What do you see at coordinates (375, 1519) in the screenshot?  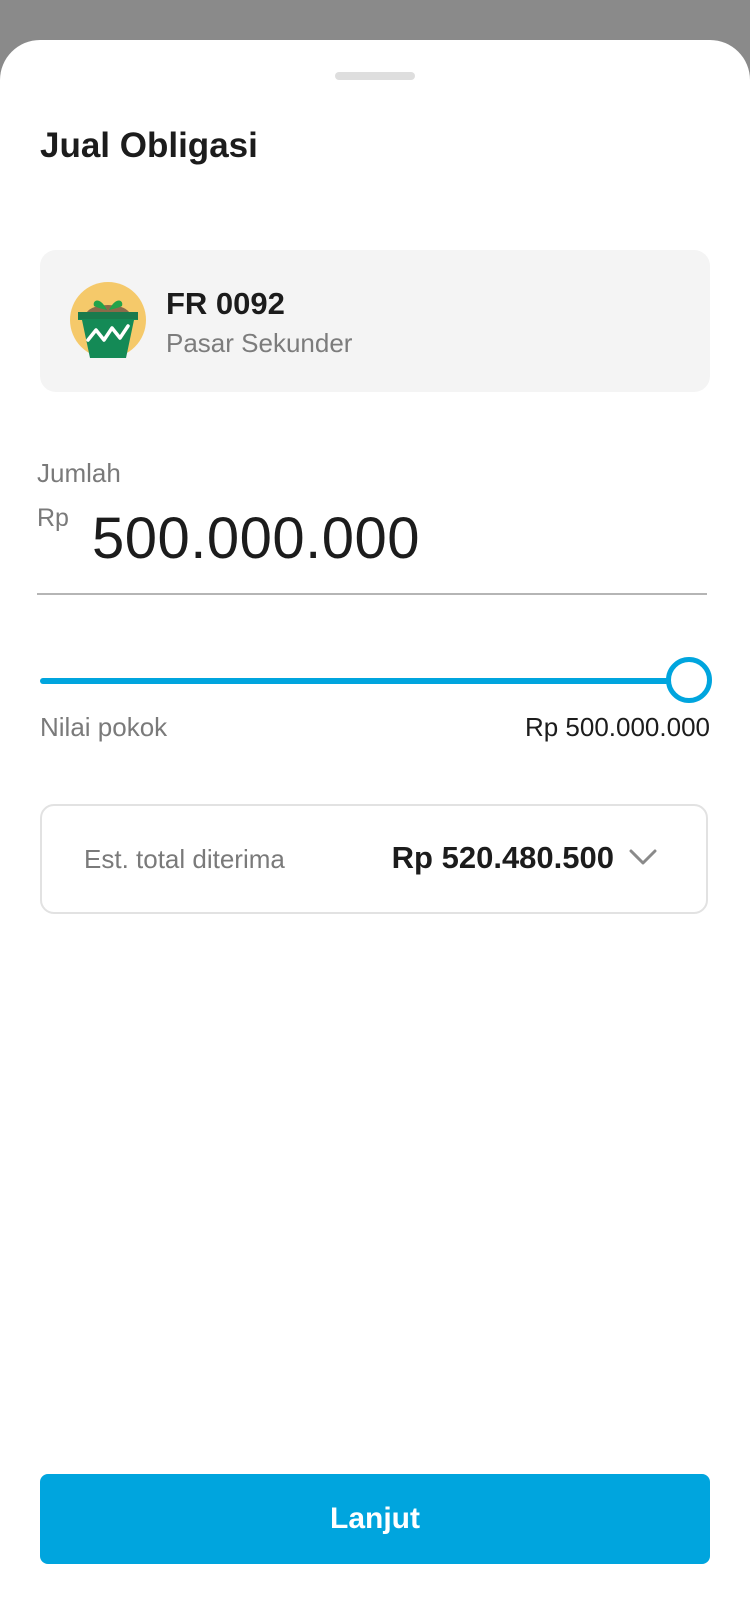 I see `continue-button: Lanjut` at bounding box center [375, 1519].